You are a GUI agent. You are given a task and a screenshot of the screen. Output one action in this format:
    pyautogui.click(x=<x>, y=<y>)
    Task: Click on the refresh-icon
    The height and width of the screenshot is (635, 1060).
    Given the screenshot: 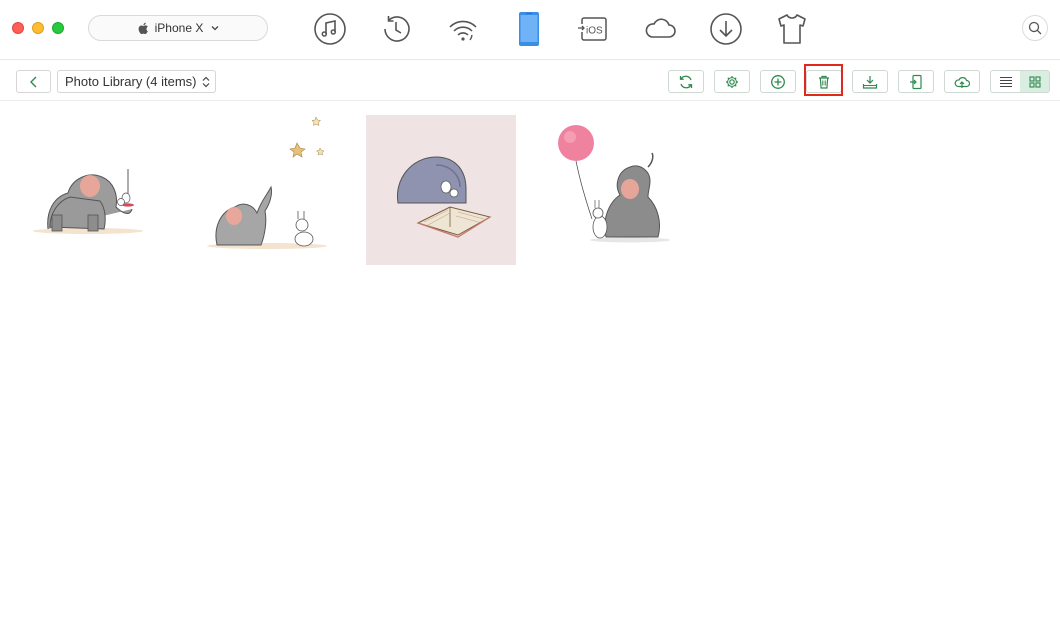 What is the action you would take?
    pyautogui.click(x=686, y=81)
    